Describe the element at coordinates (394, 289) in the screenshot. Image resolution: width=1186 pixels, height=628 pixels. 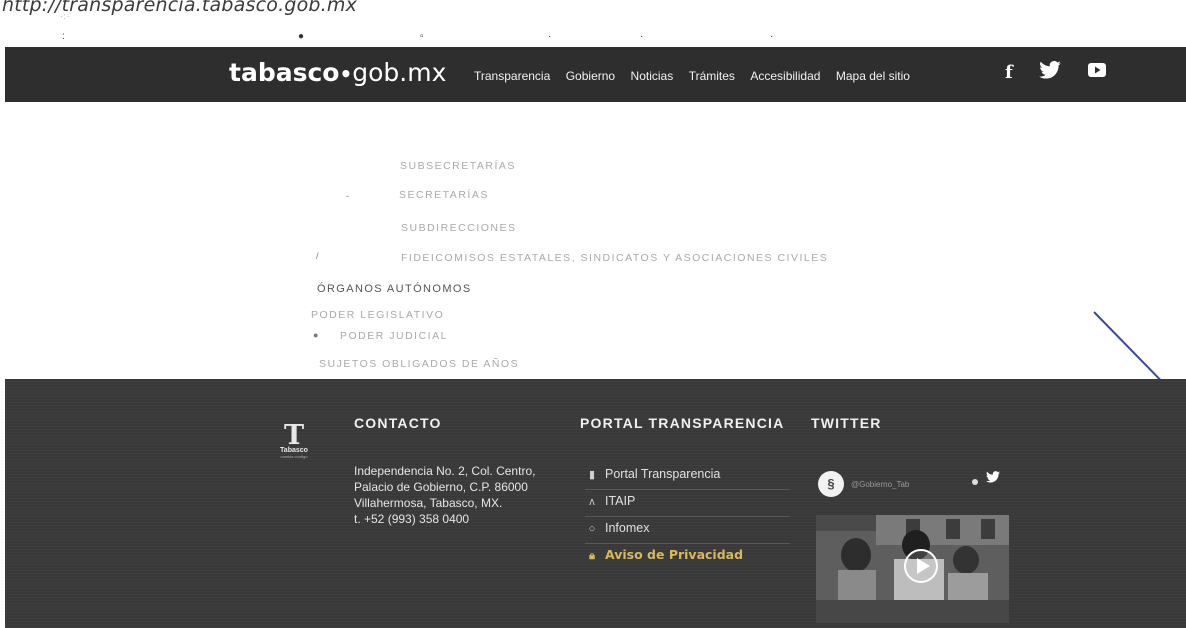
I see `list-heading: ÓRGANOS AUTÓNOMOS` at that location.